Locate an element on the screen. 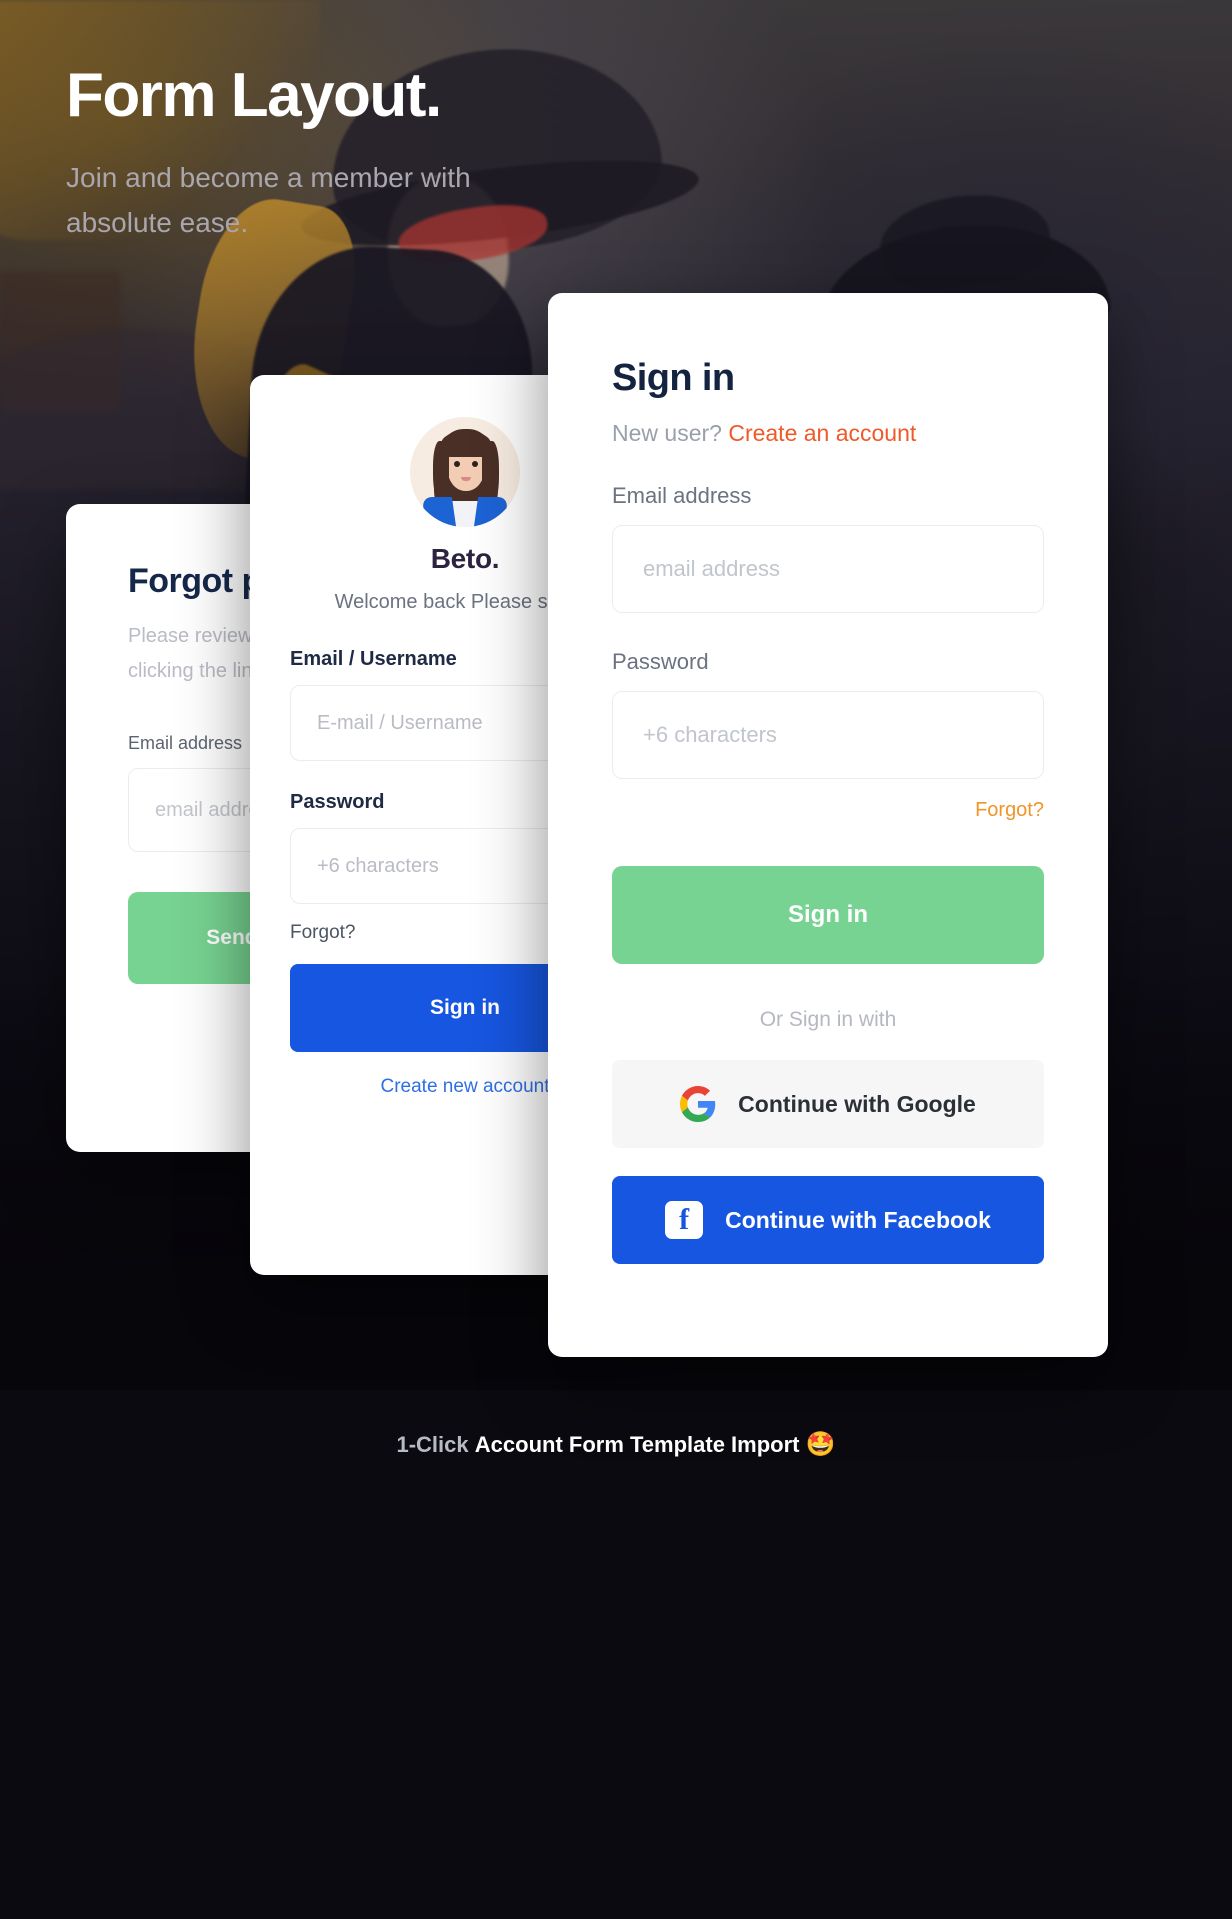 This screenshot has width=1232, height=1919. continue-with-google-button: Continue with Google is located at coordinates (828, 1104).